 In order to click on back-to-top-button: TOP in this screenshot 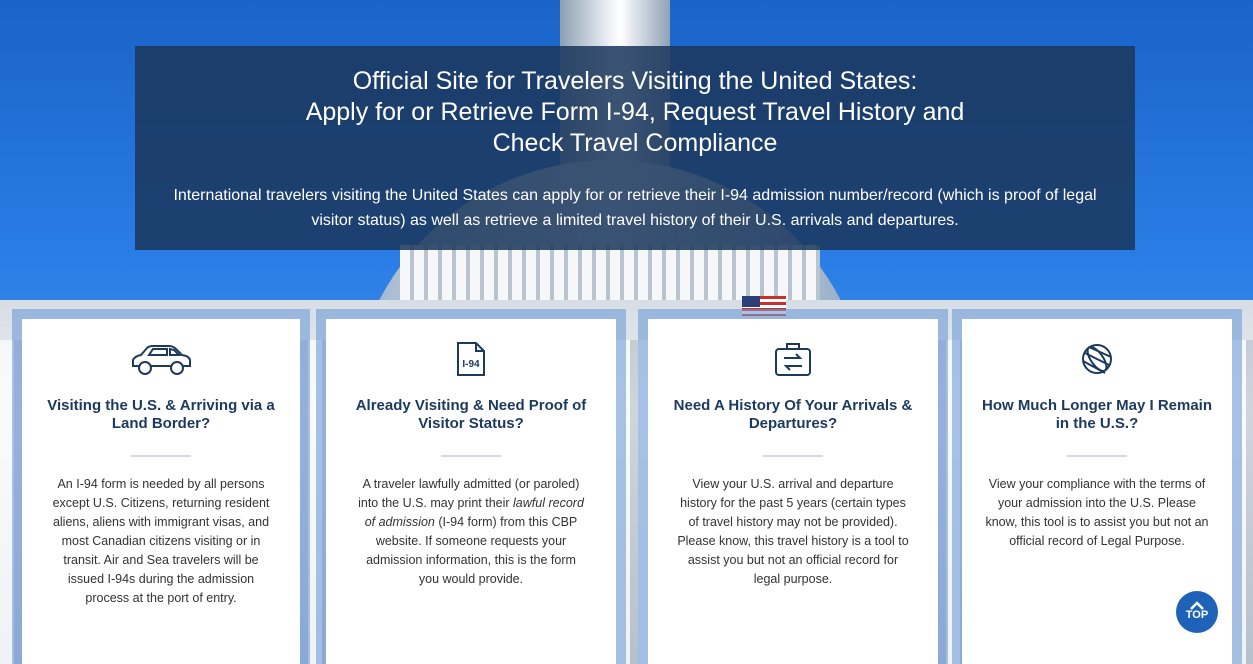, I will do `click(1197, 612)`.